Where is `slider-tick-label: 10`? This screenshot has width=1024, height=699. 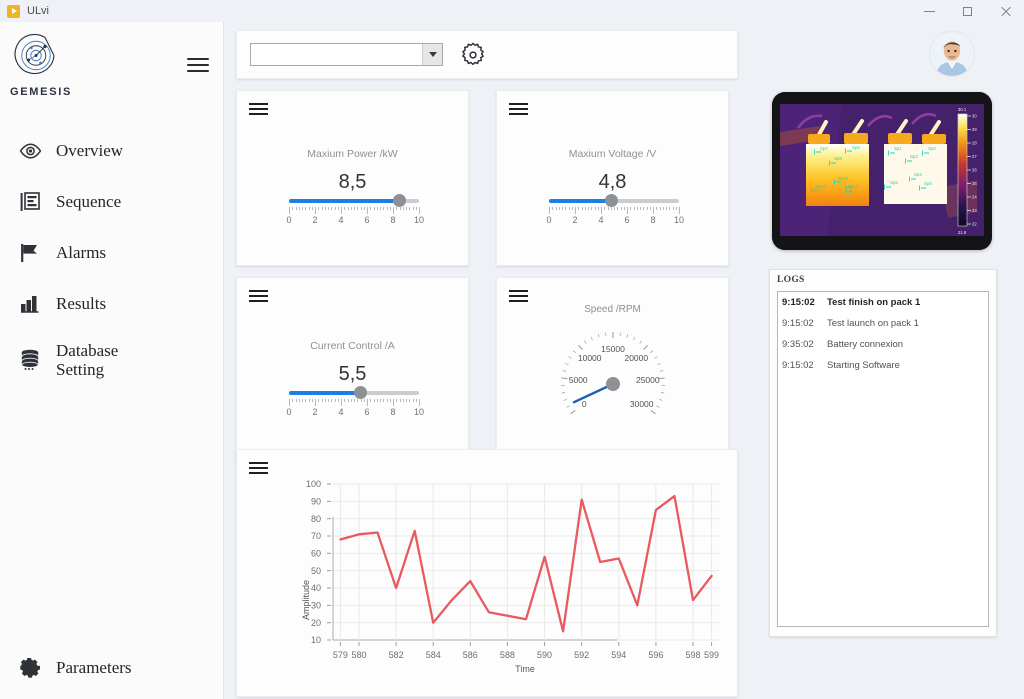 slider-tick-label: 10 is located at coordinates (679, 220).